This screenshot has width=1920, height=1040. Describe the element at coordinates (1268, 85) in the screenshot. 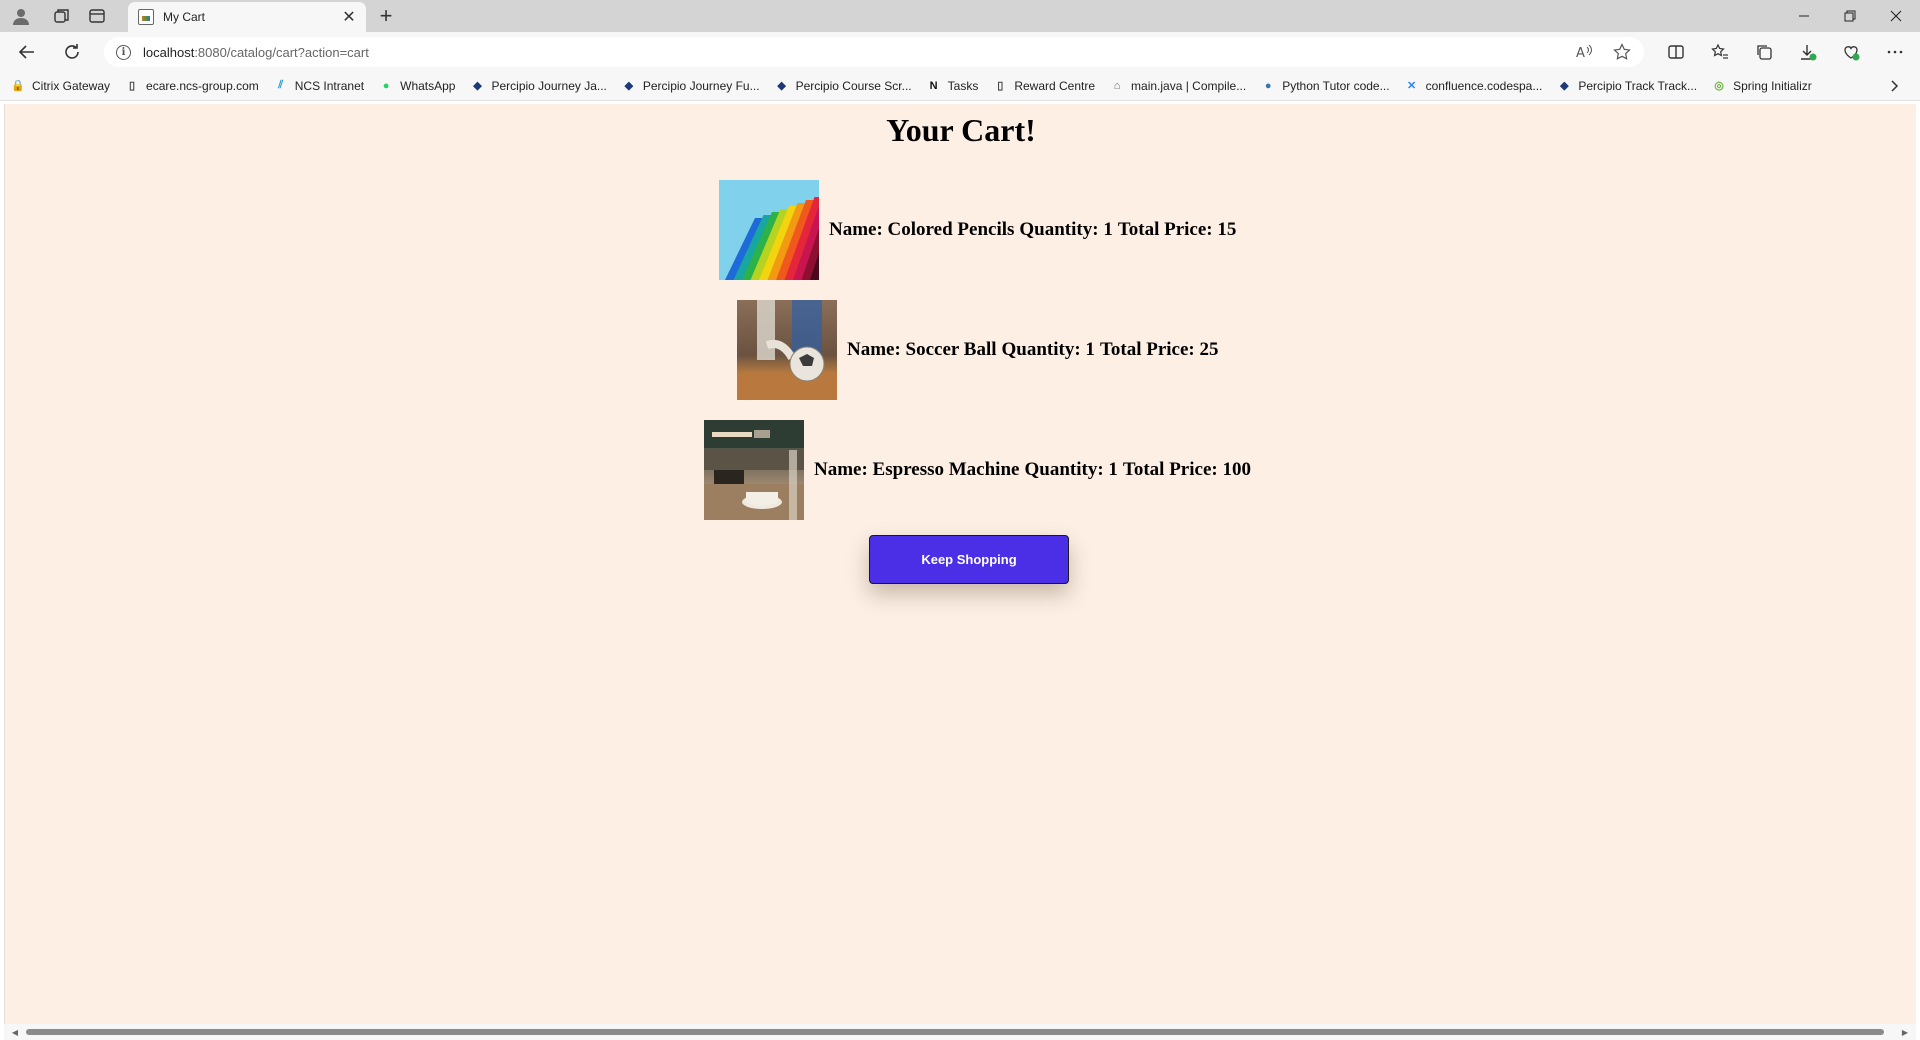

I see `python-icon: ●` at that location.